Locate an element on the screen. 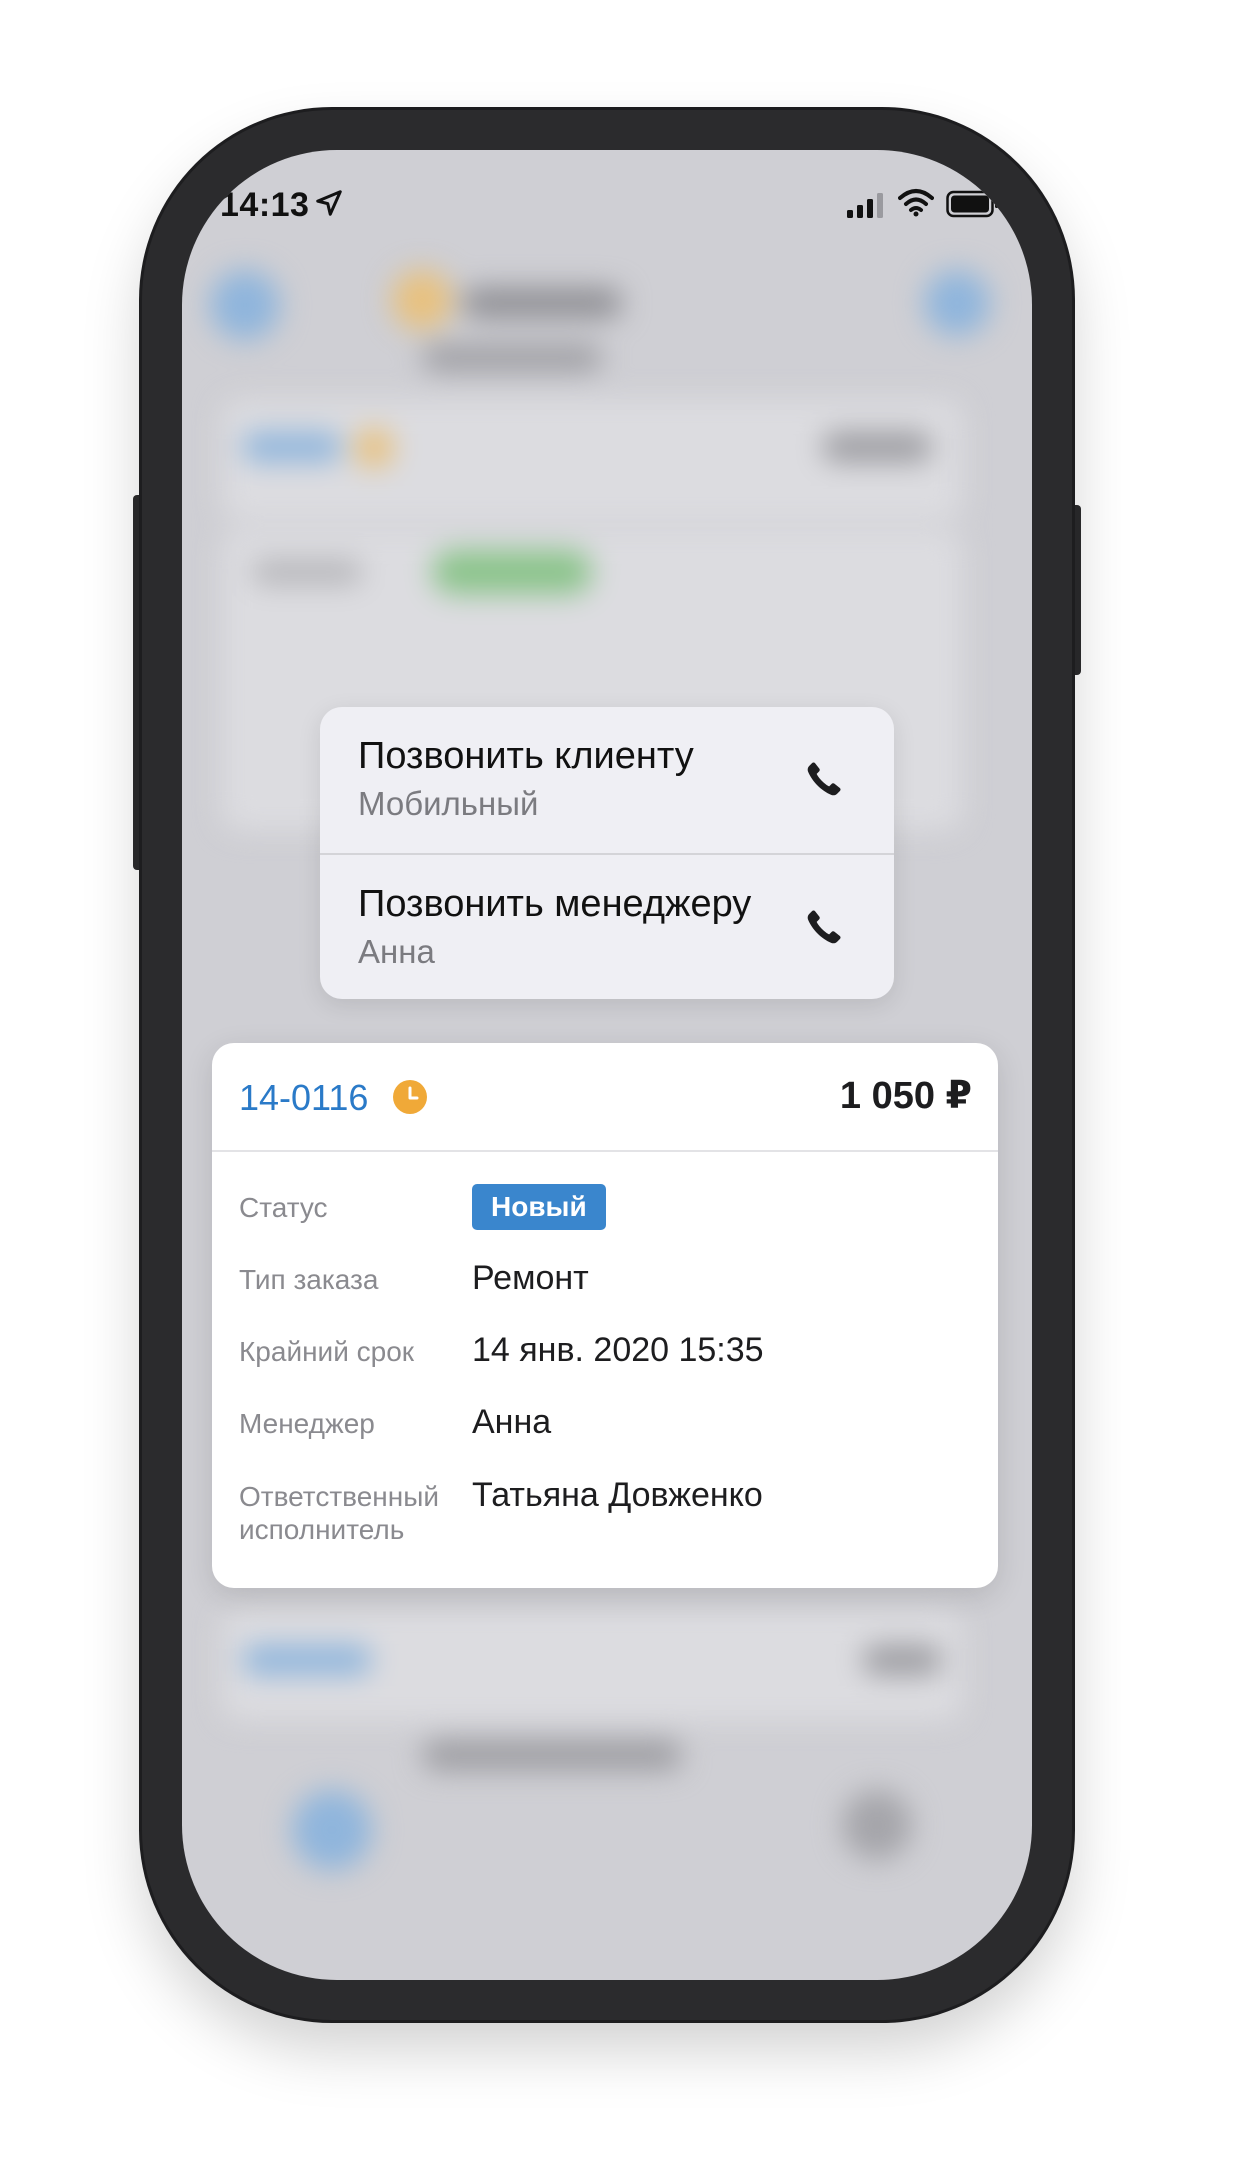 This screenshot has height=2164, width=1238. manager-label: Менеджер is located at coordinates (307, 1423).